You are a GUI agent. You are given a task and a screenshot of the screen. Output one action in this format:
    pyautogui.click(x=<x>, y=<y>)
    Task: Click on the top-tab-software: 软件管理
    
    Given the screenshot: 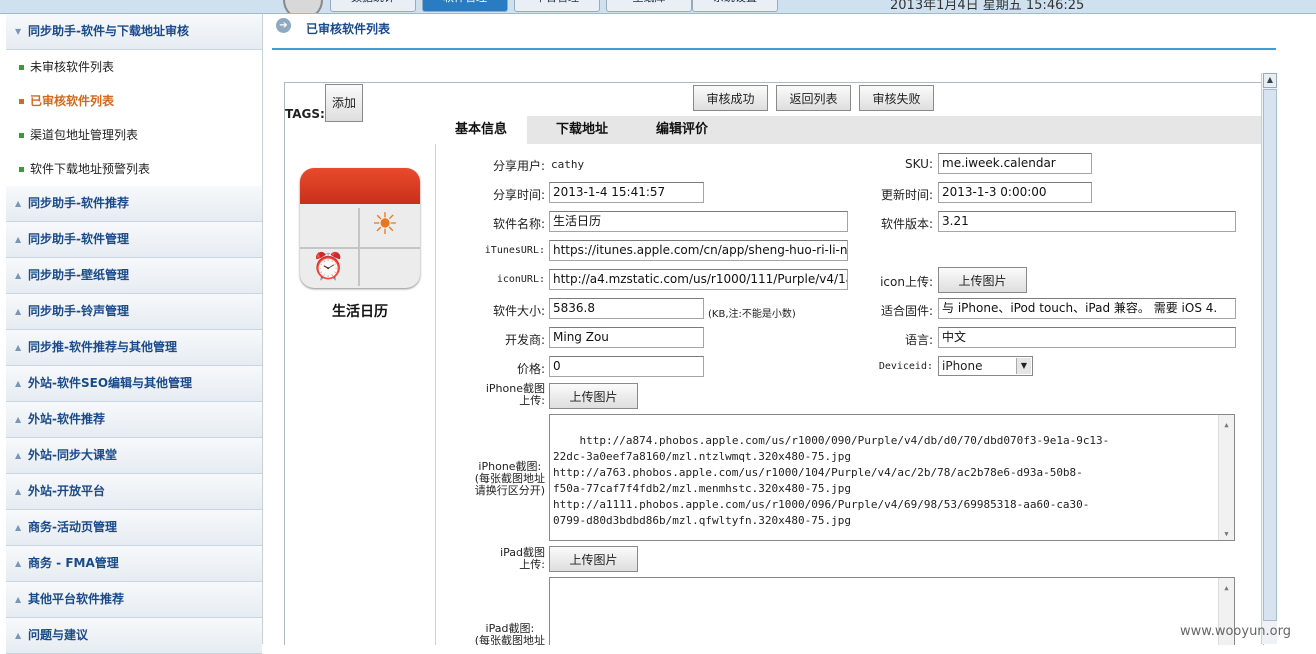 What is the action you would take?
    pyautogui.click(x=465, y=6)
    